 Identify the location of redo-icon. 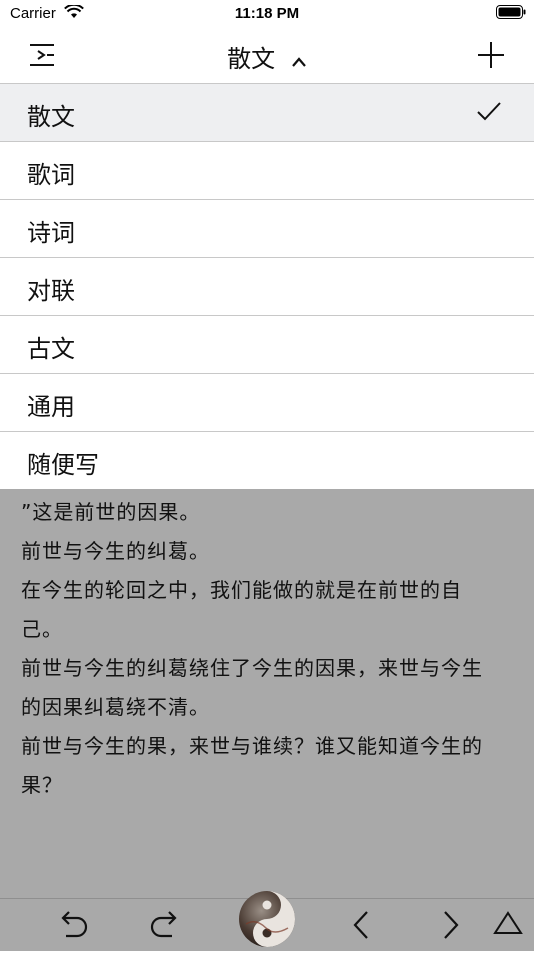
(165, 928).